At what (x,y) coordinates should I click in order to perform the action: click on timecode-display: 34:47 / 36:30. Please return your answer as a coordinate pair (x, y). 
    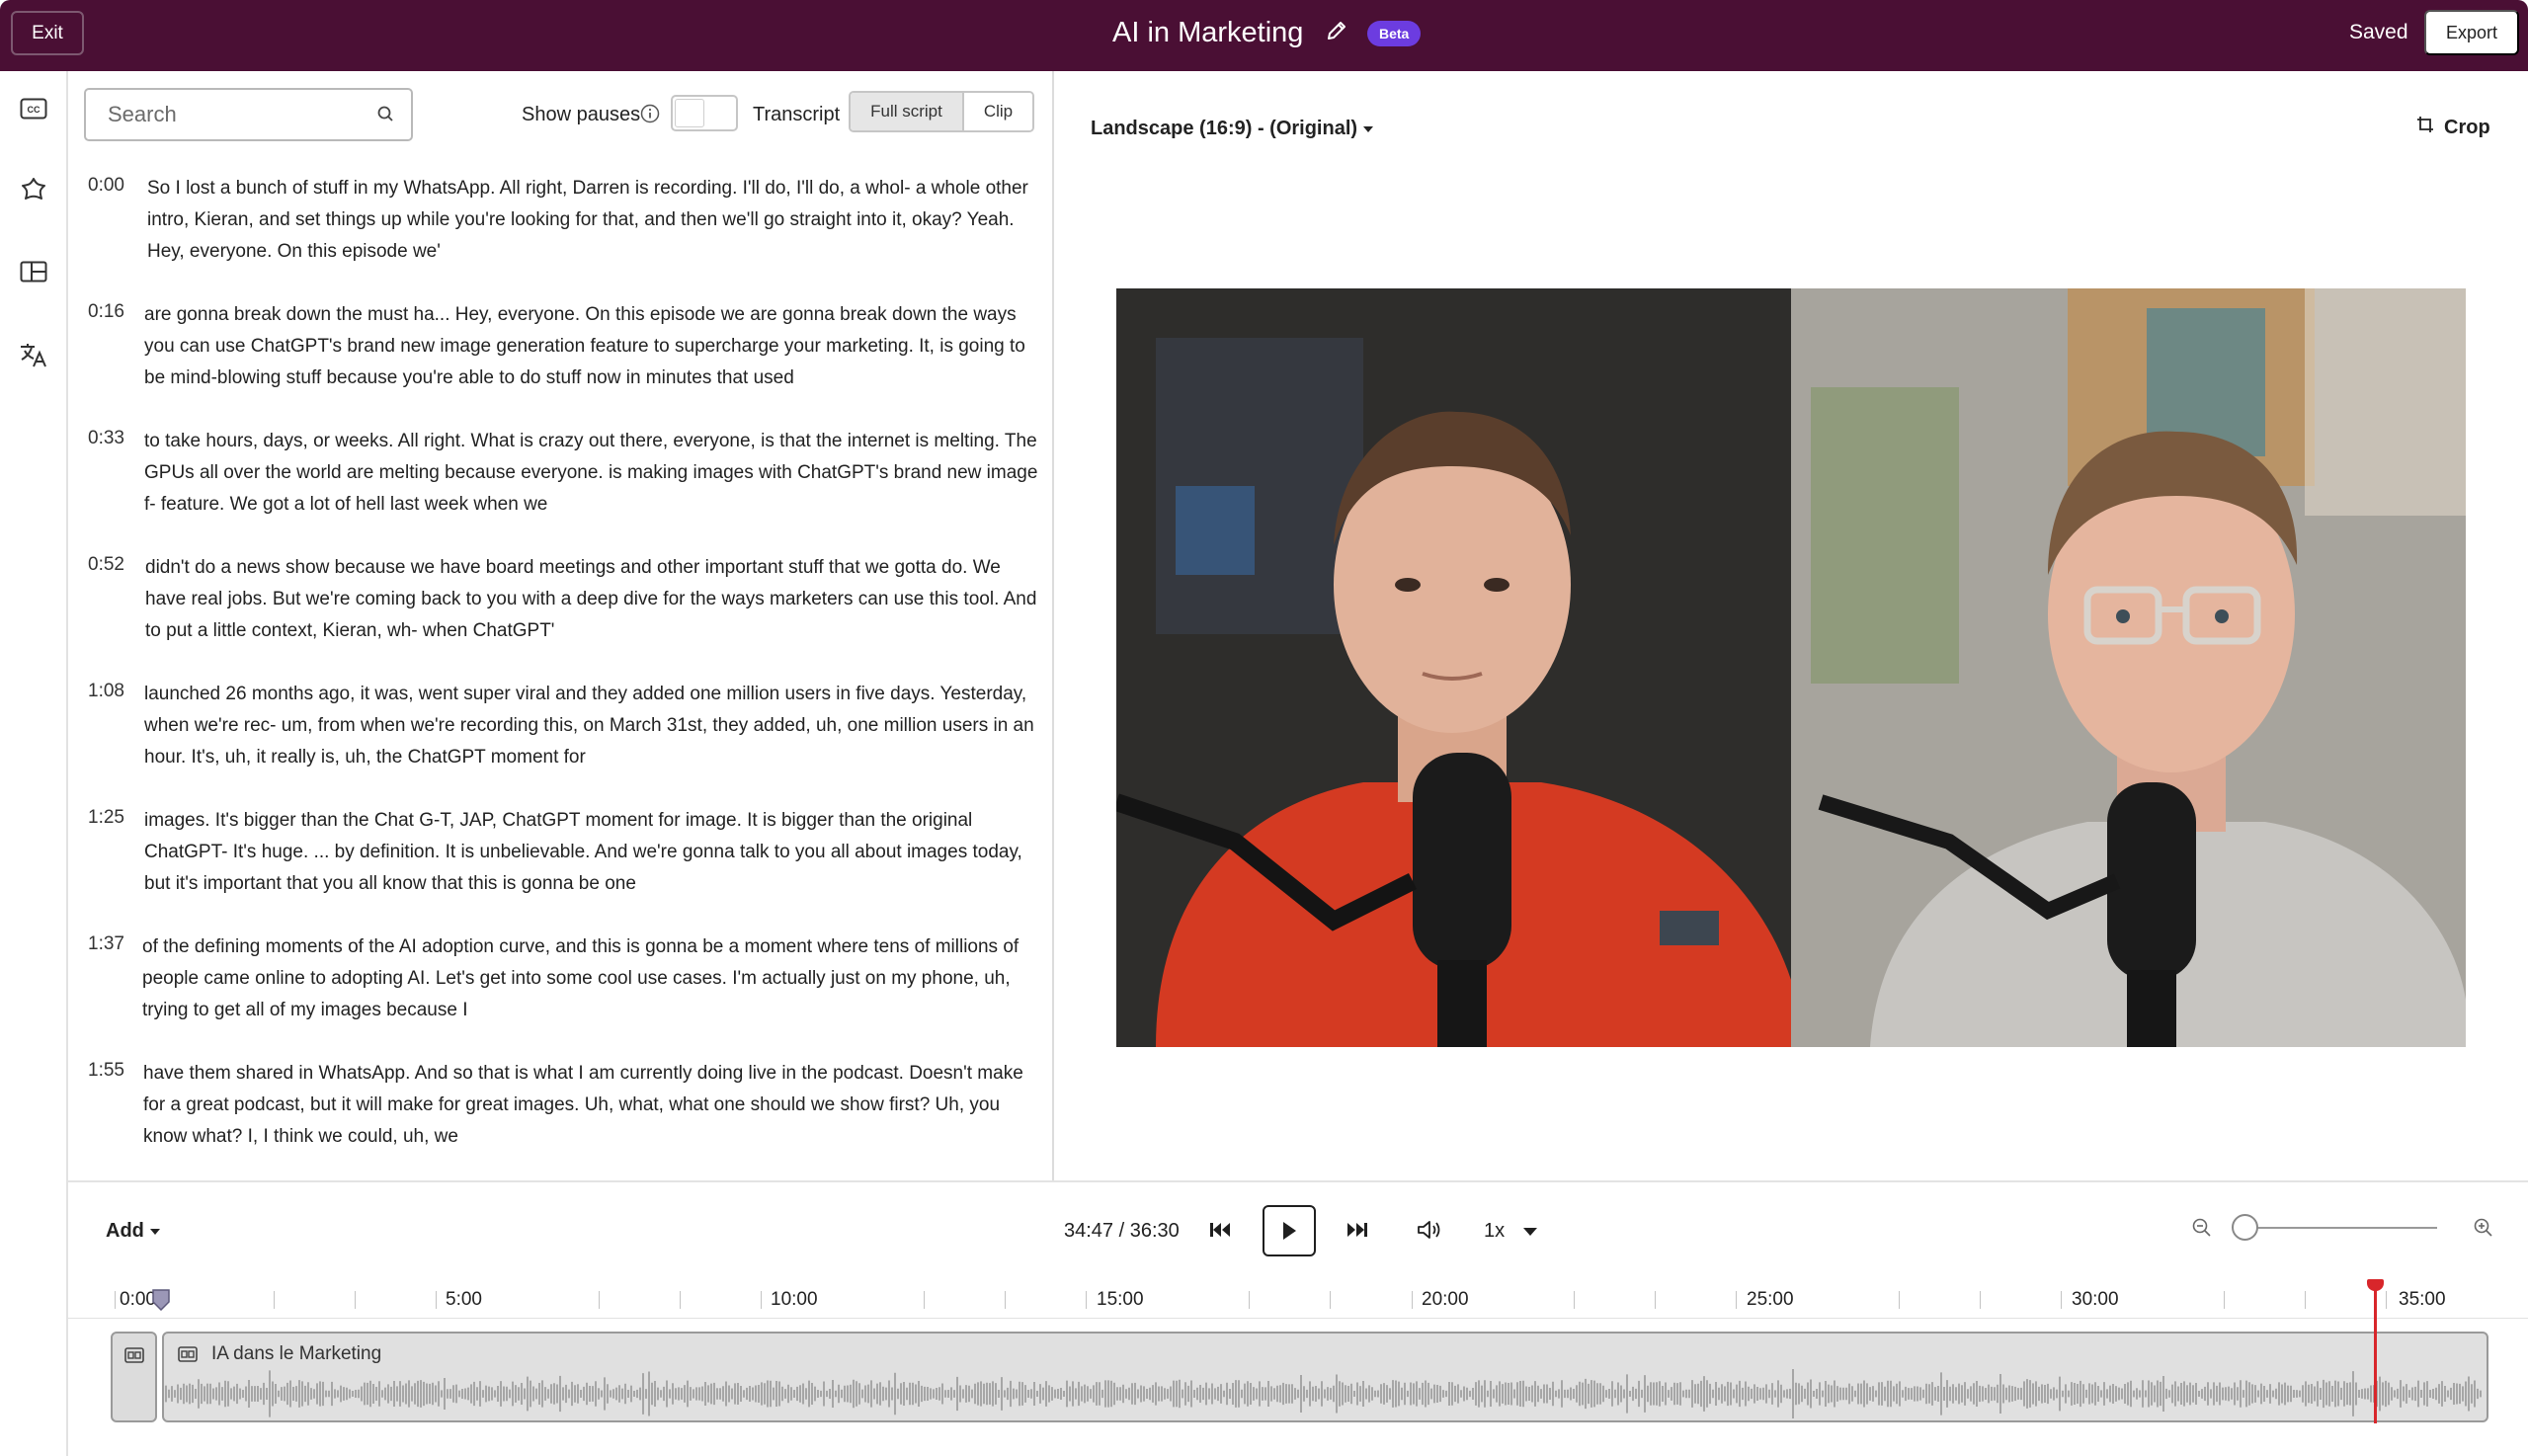
    Looking at the image, I should click on (1122, 1231).